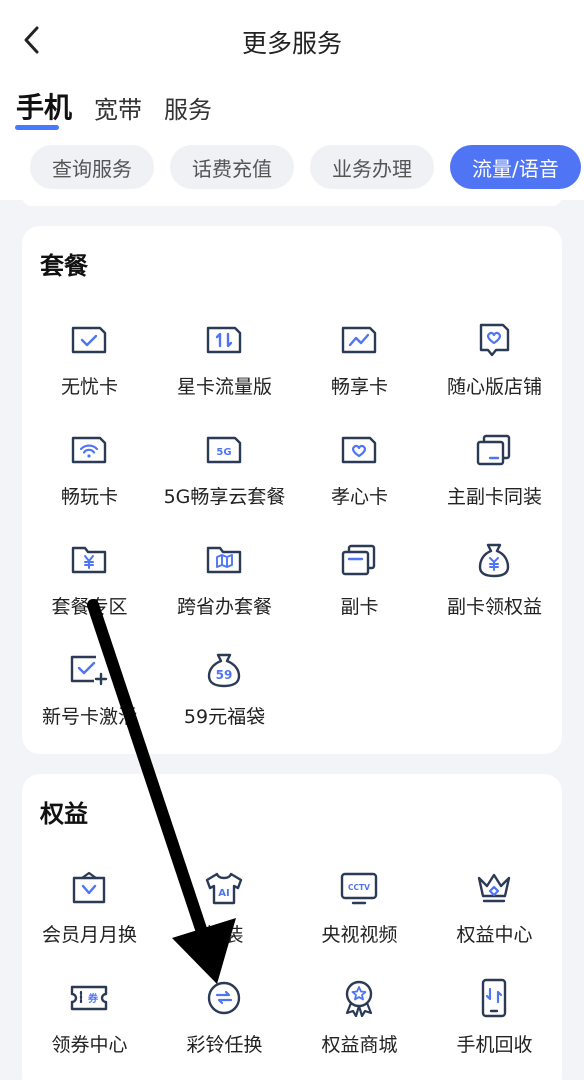 Image resolution: width=584 pixels, height=1080 pixels. I want to click on grid-item-phone-recycle: 手机回收, so click(494, 1028).